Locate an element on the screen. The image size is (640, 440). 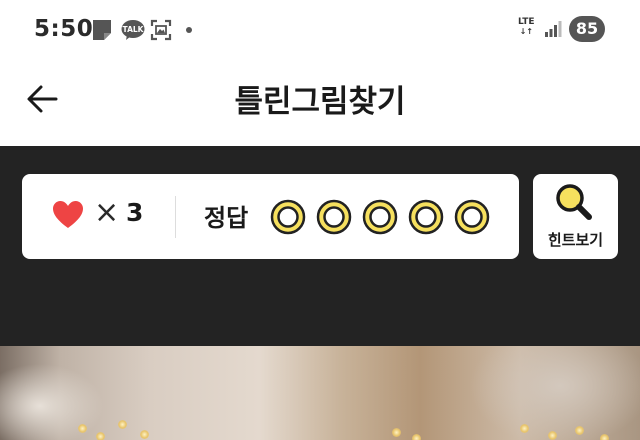
dot-icon is located at coordinates (189, 30).